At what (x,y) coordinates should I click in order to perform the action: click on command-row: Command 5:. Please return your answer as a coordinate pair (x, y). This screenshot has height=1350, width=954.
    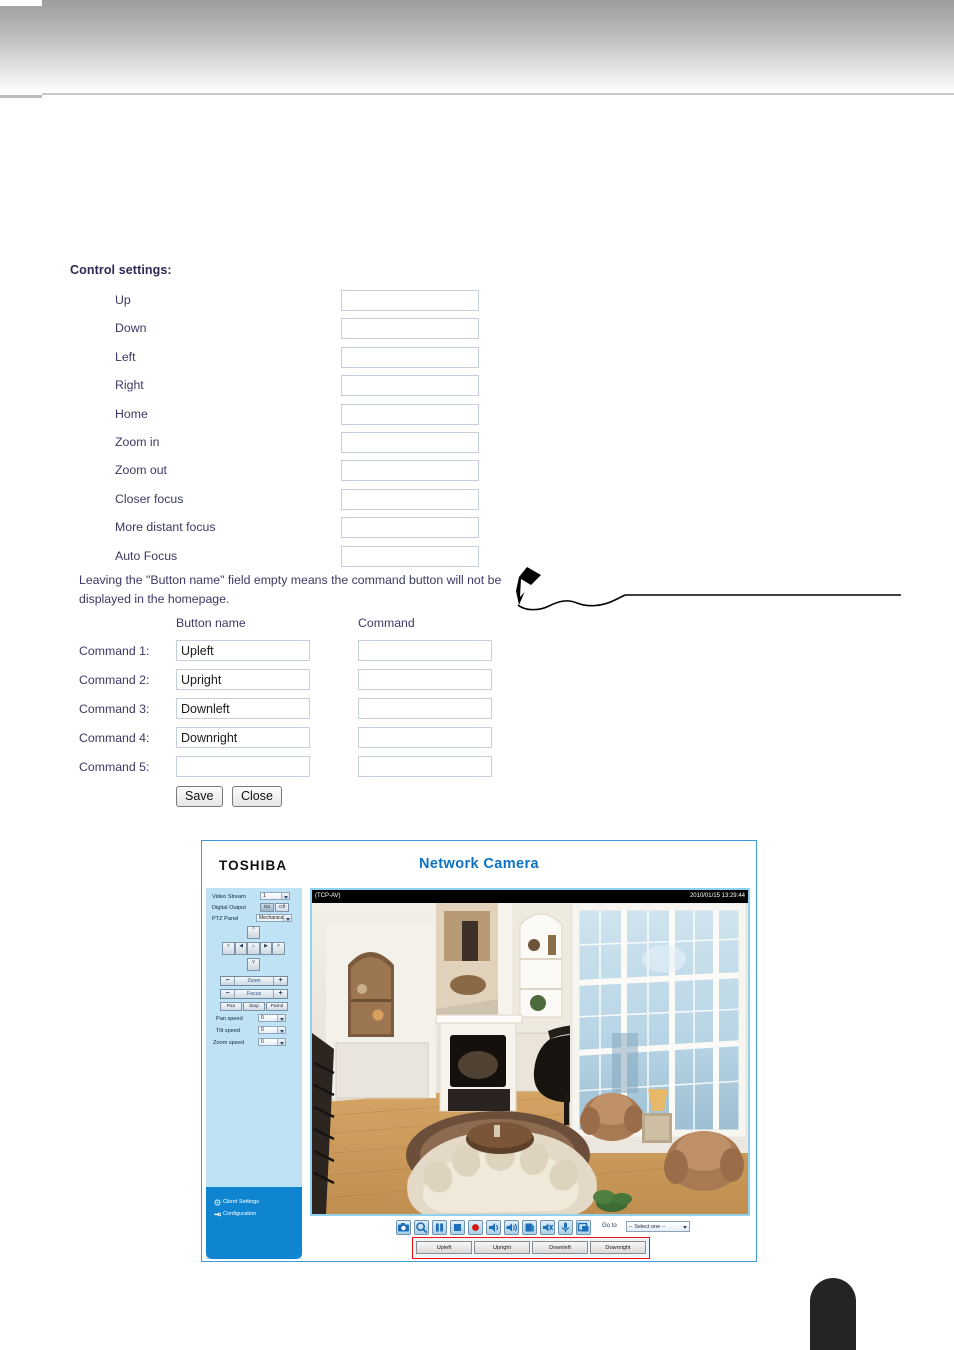
    Looking at the image, I should click on (477, 770).